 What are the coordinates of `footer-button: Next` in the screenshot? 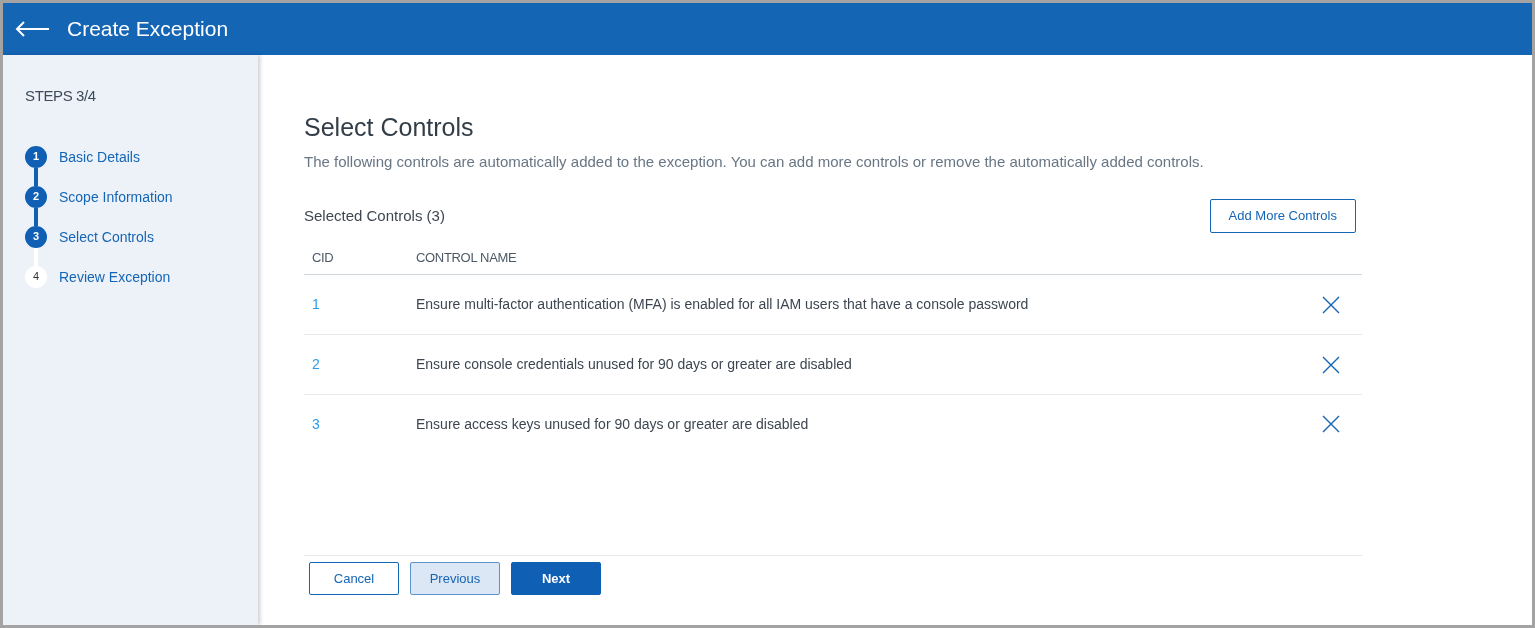 It's located at (556, 578).